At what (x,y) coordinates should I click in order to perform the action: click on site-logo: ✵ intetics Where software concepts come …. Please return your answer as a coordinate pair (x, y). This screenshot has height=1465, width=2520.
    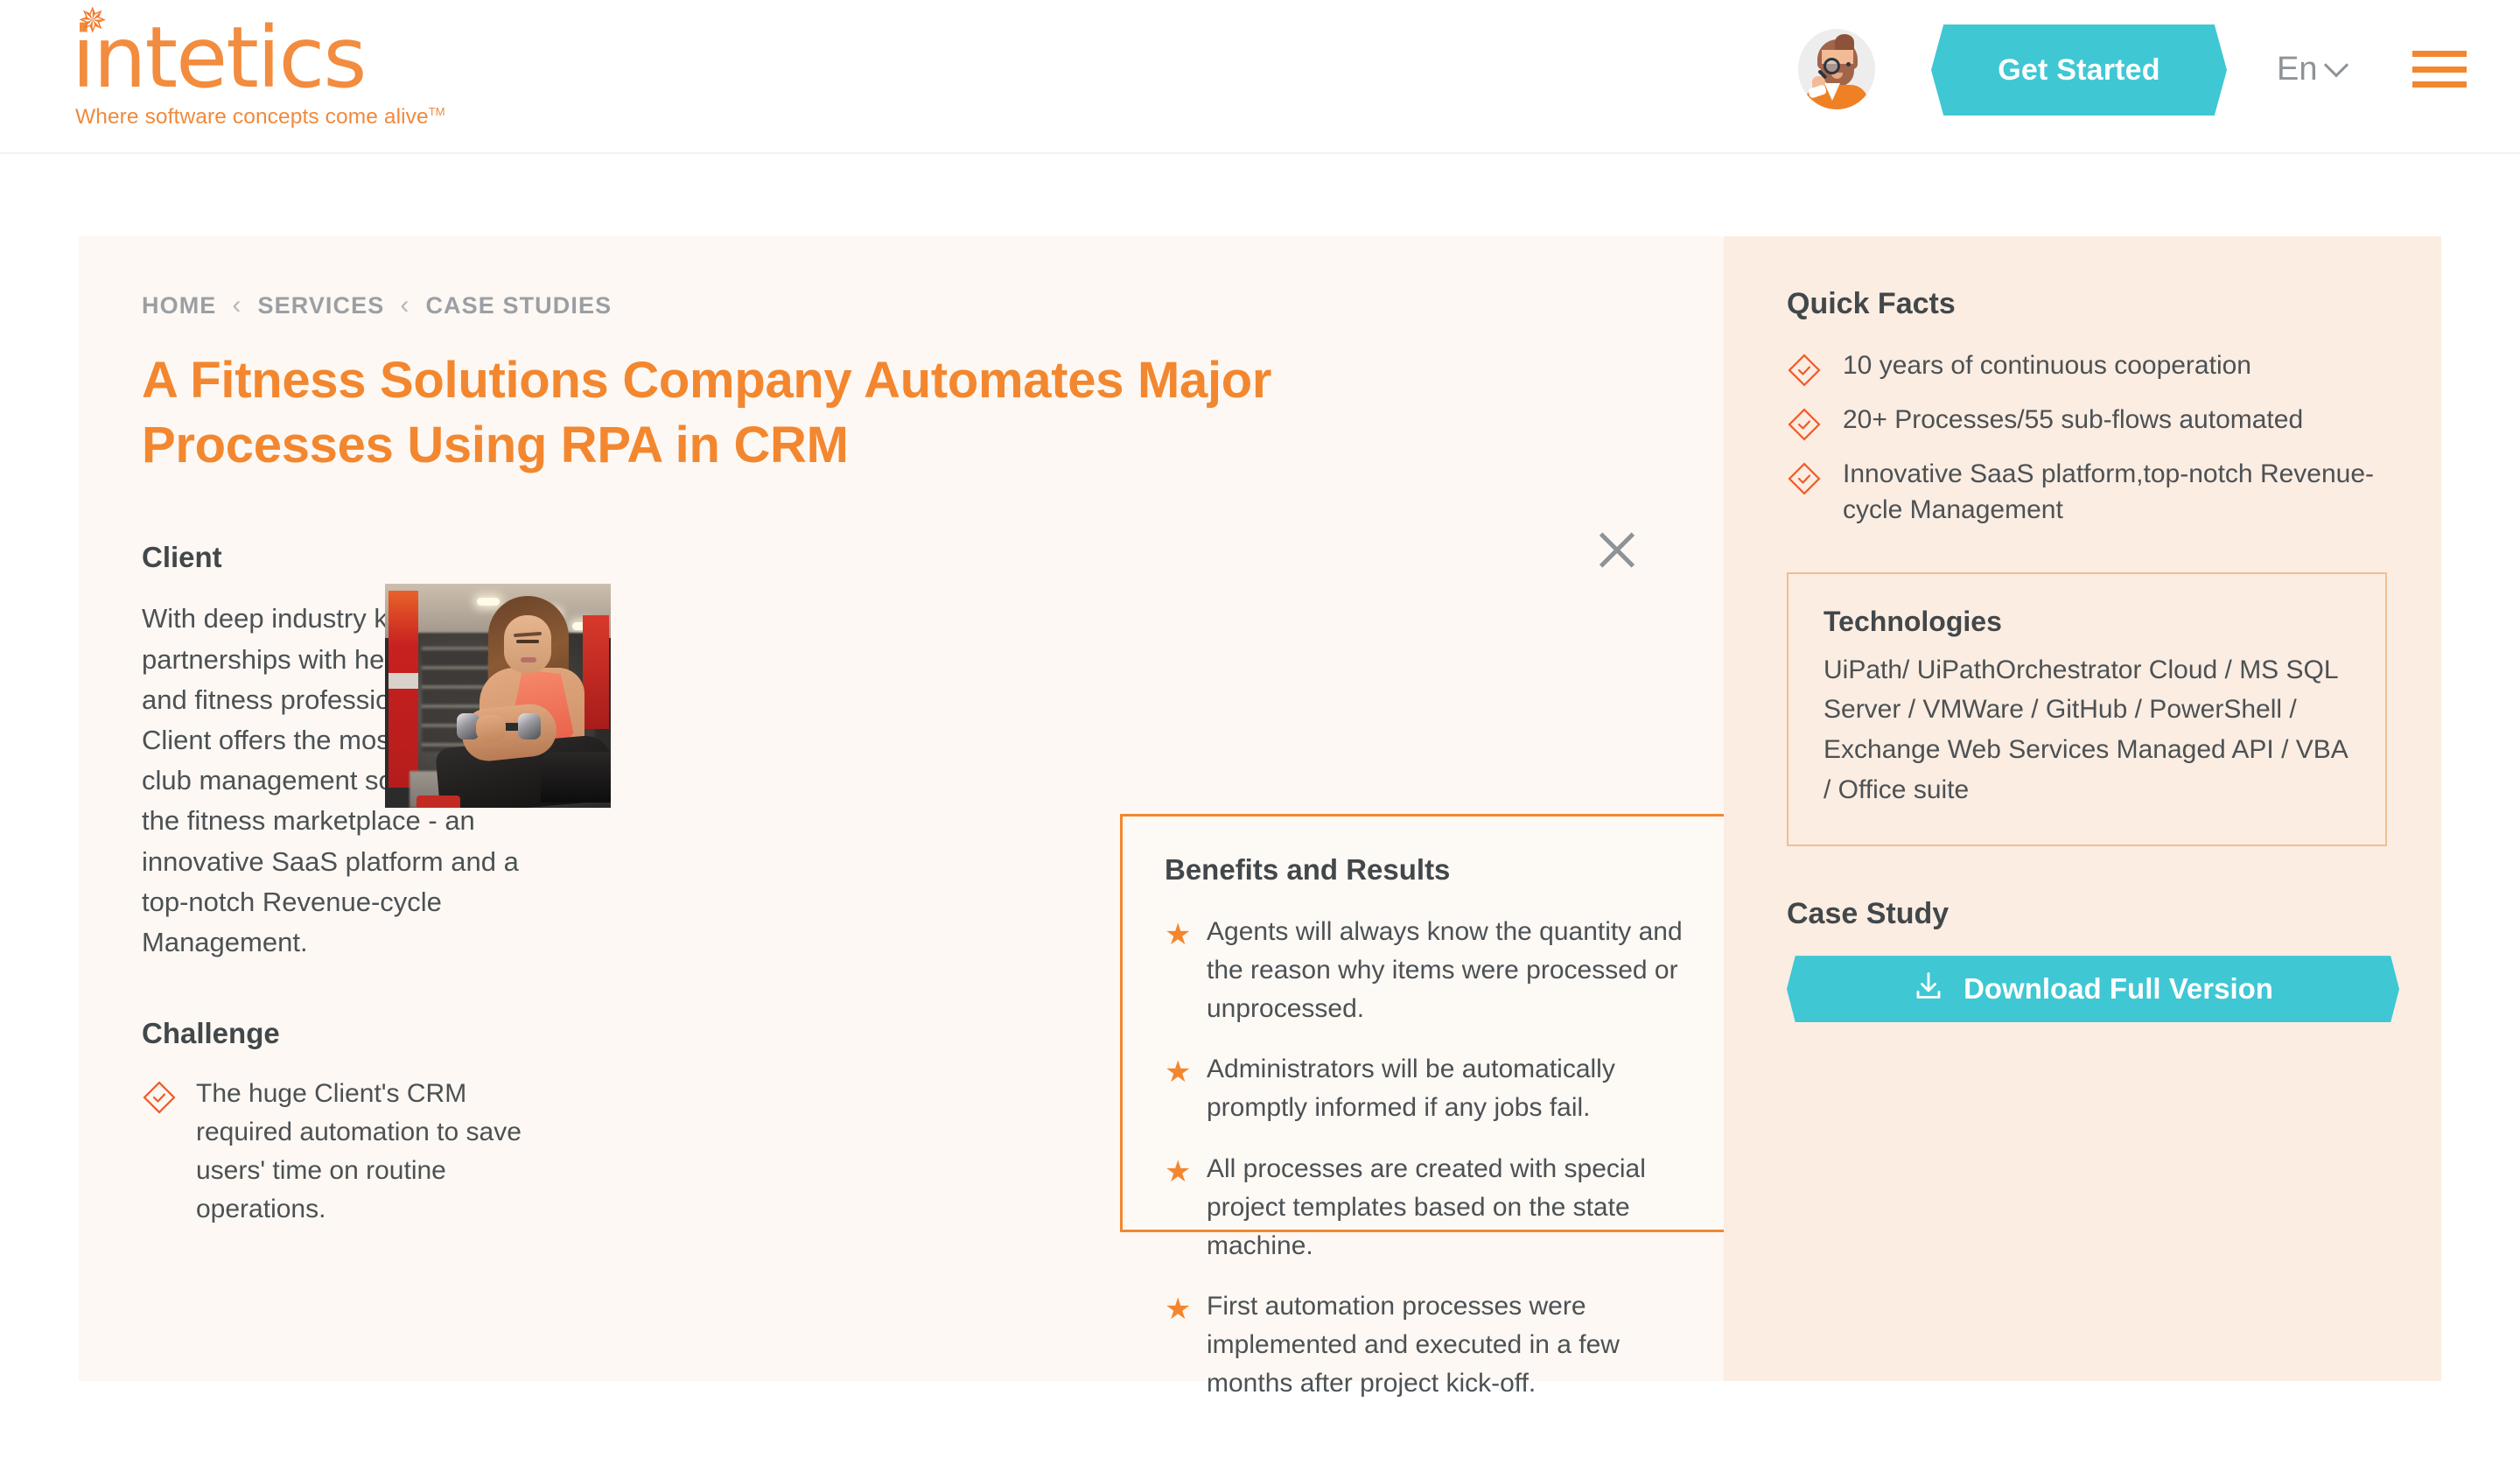
    Looking at the image, I should click on (264, 67).